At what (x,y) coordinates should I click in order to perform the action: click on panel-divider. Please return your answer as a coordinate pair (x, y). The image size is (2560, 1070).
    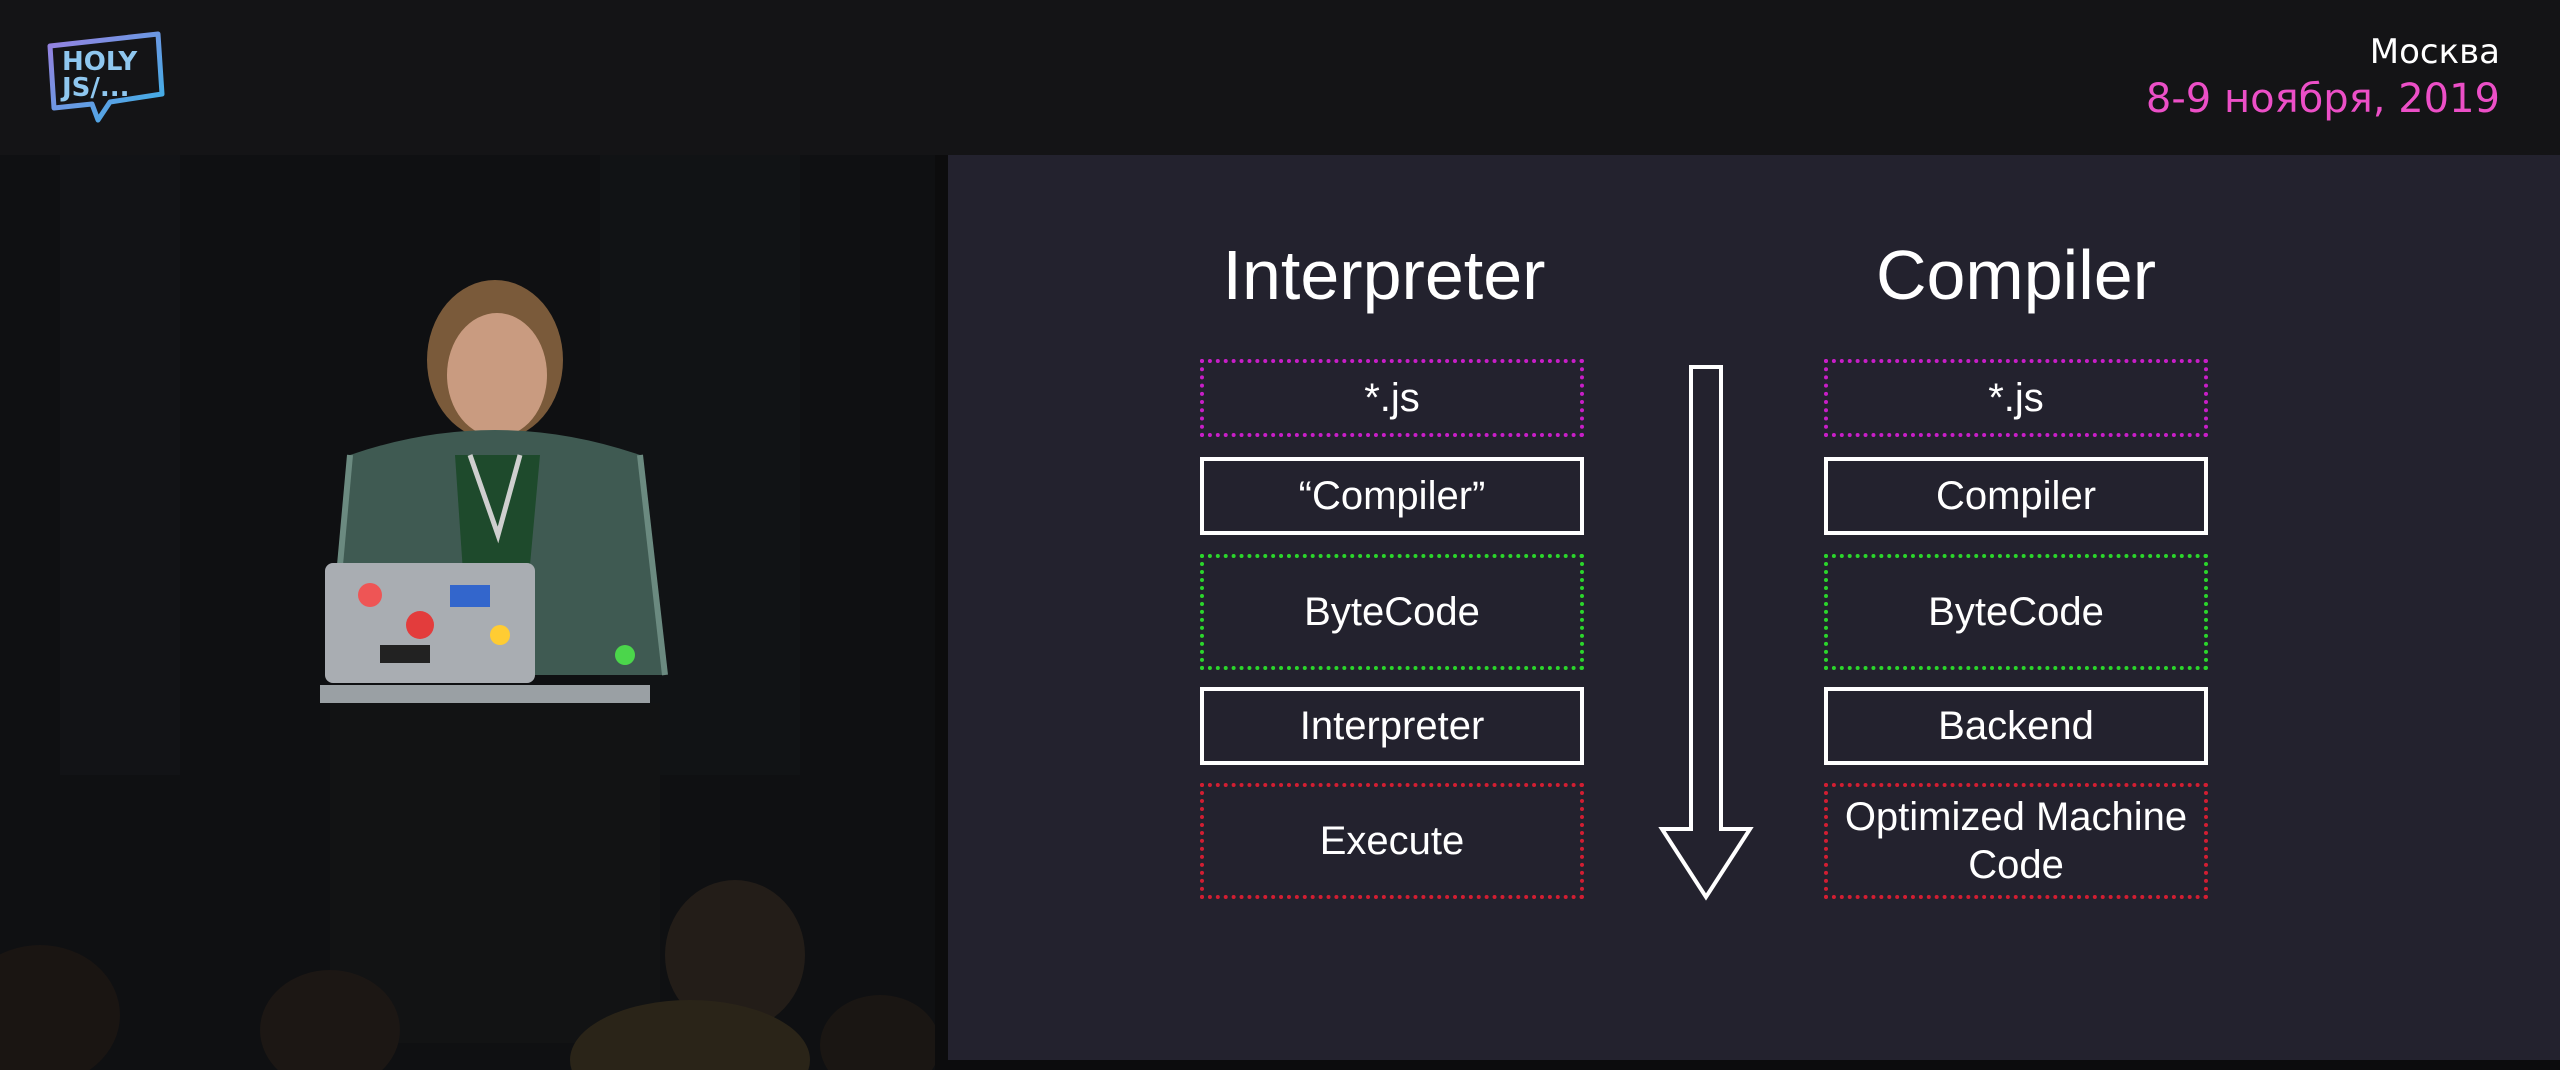
    Looking at the image, I should click on (941, 612).